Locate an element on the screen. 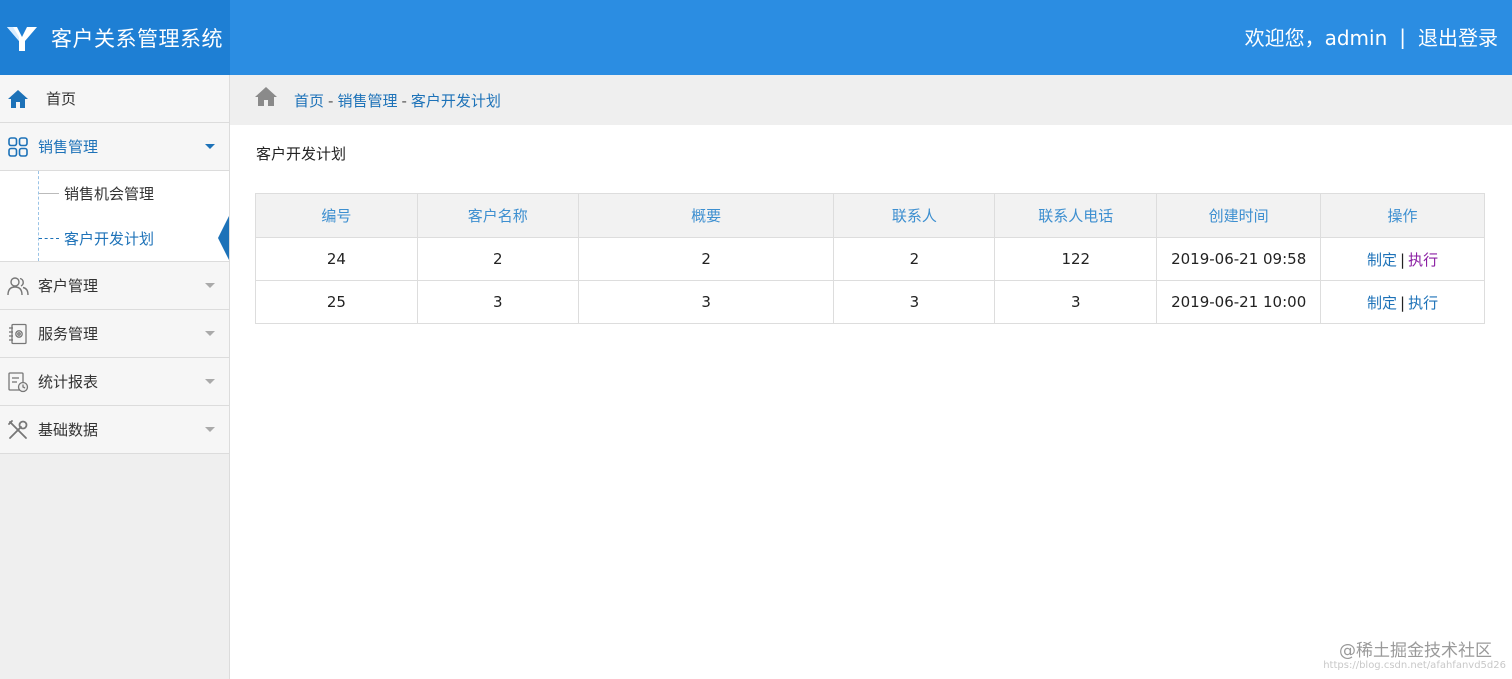  sidebar-item-label: 统计报表 is located at coordinates (68, 382).